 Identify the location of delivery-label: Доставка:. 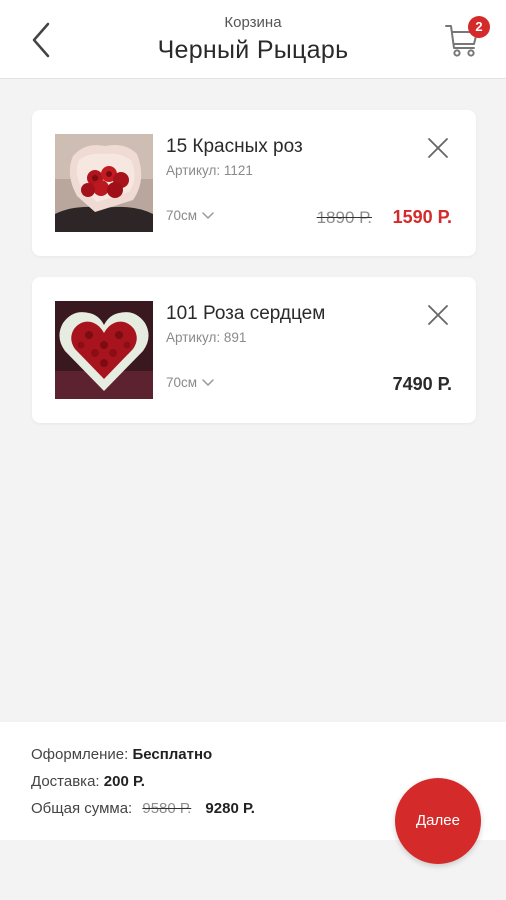
(65, 781).